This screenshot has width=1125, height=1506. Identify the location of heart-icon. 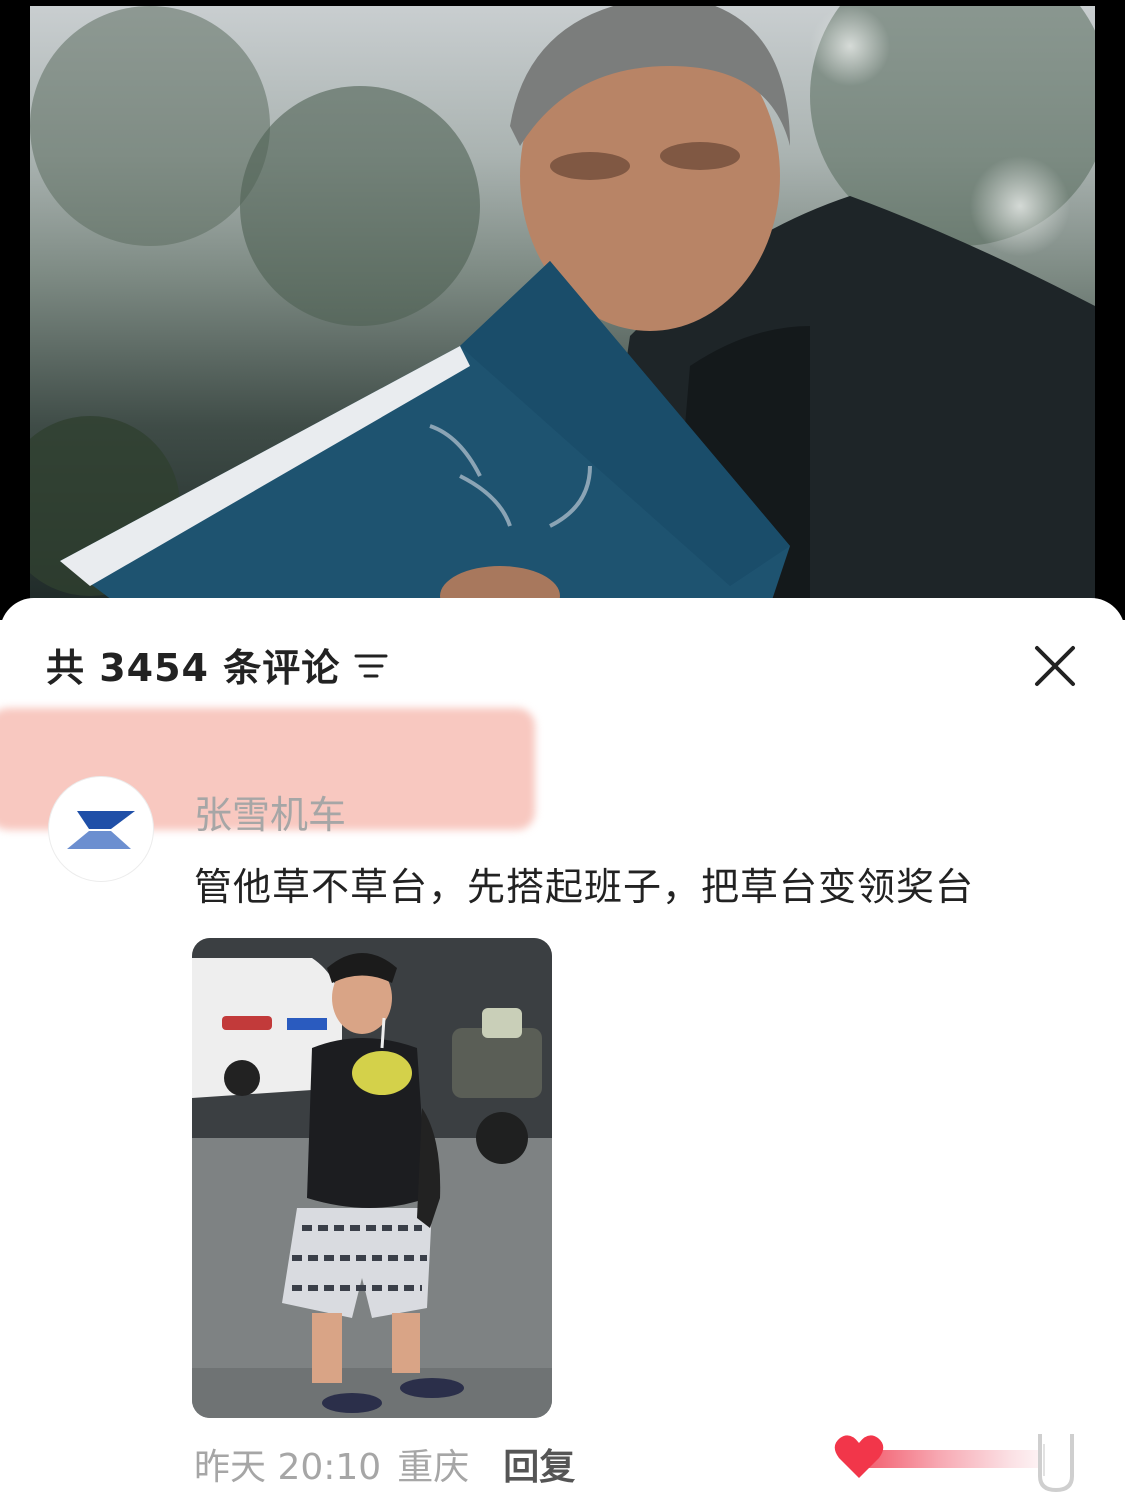
(859, 1456).